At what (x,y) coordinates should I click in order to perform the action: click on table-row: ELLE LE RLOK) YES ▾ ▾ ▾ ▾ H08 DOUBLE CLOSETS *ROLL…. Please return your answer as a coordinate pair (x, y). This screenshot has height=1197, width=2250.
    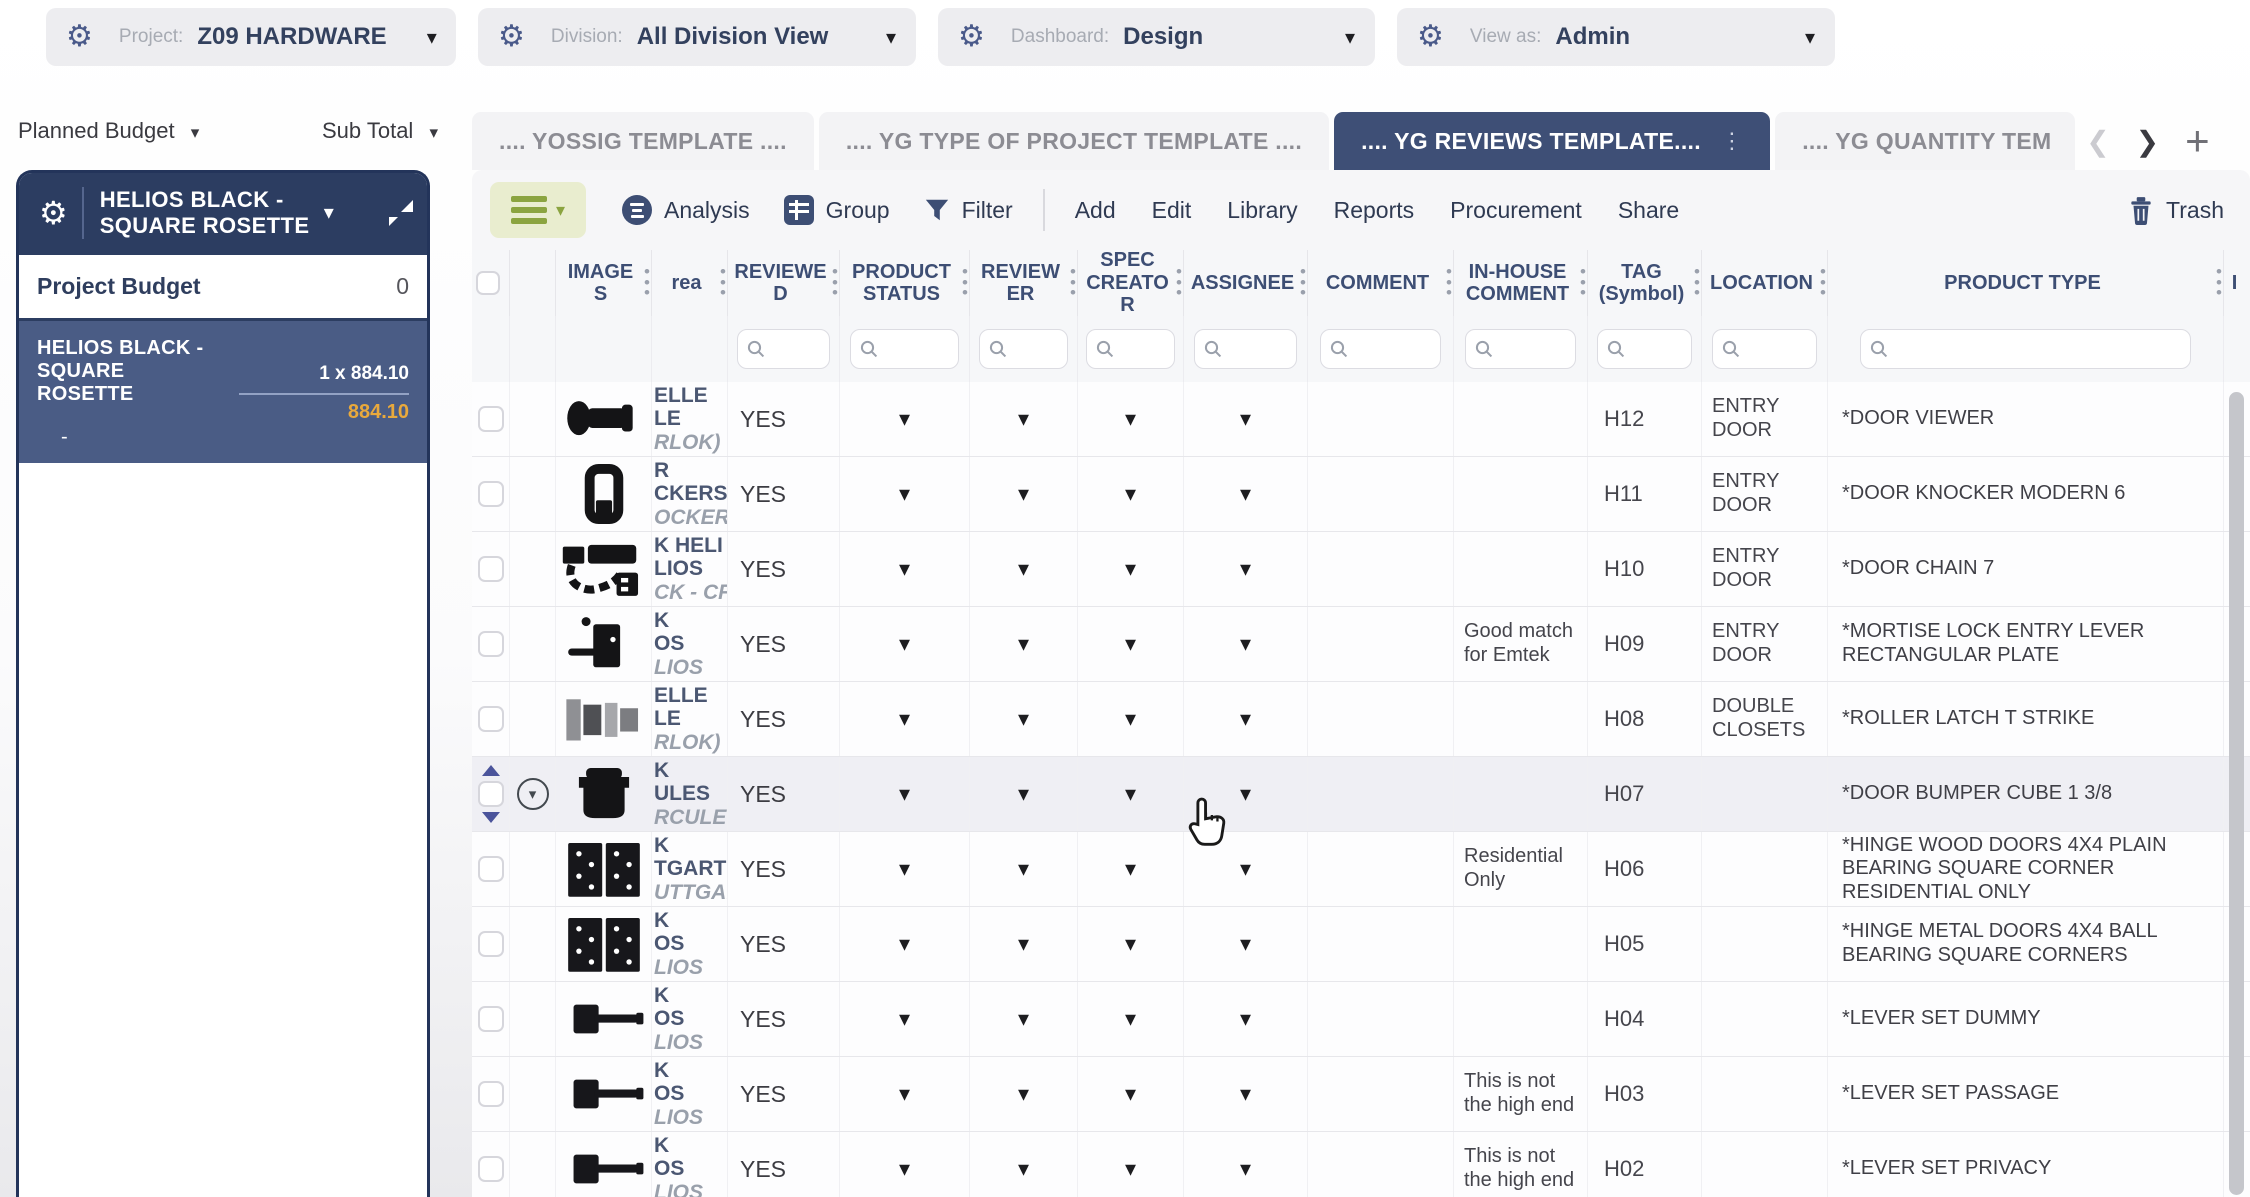
    Looking at the image, I should click on (1361, 719).